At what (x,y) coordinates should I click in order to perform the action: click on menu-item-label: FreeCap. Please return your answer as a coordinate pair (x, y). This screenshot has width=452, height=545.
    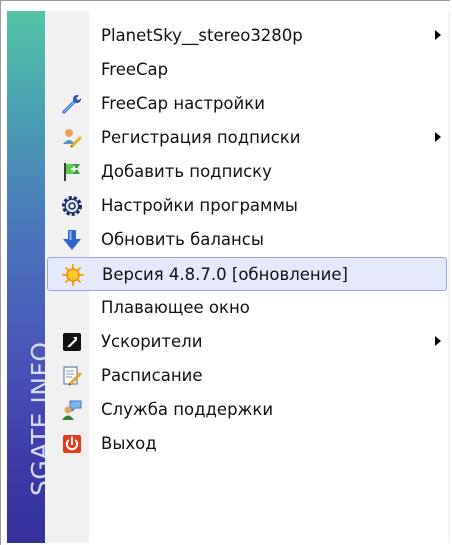
    Looking at the image, I should click on (135, 69).